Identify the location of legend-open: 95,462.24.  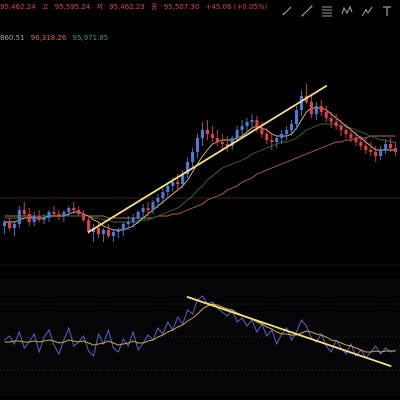
(18, 7).